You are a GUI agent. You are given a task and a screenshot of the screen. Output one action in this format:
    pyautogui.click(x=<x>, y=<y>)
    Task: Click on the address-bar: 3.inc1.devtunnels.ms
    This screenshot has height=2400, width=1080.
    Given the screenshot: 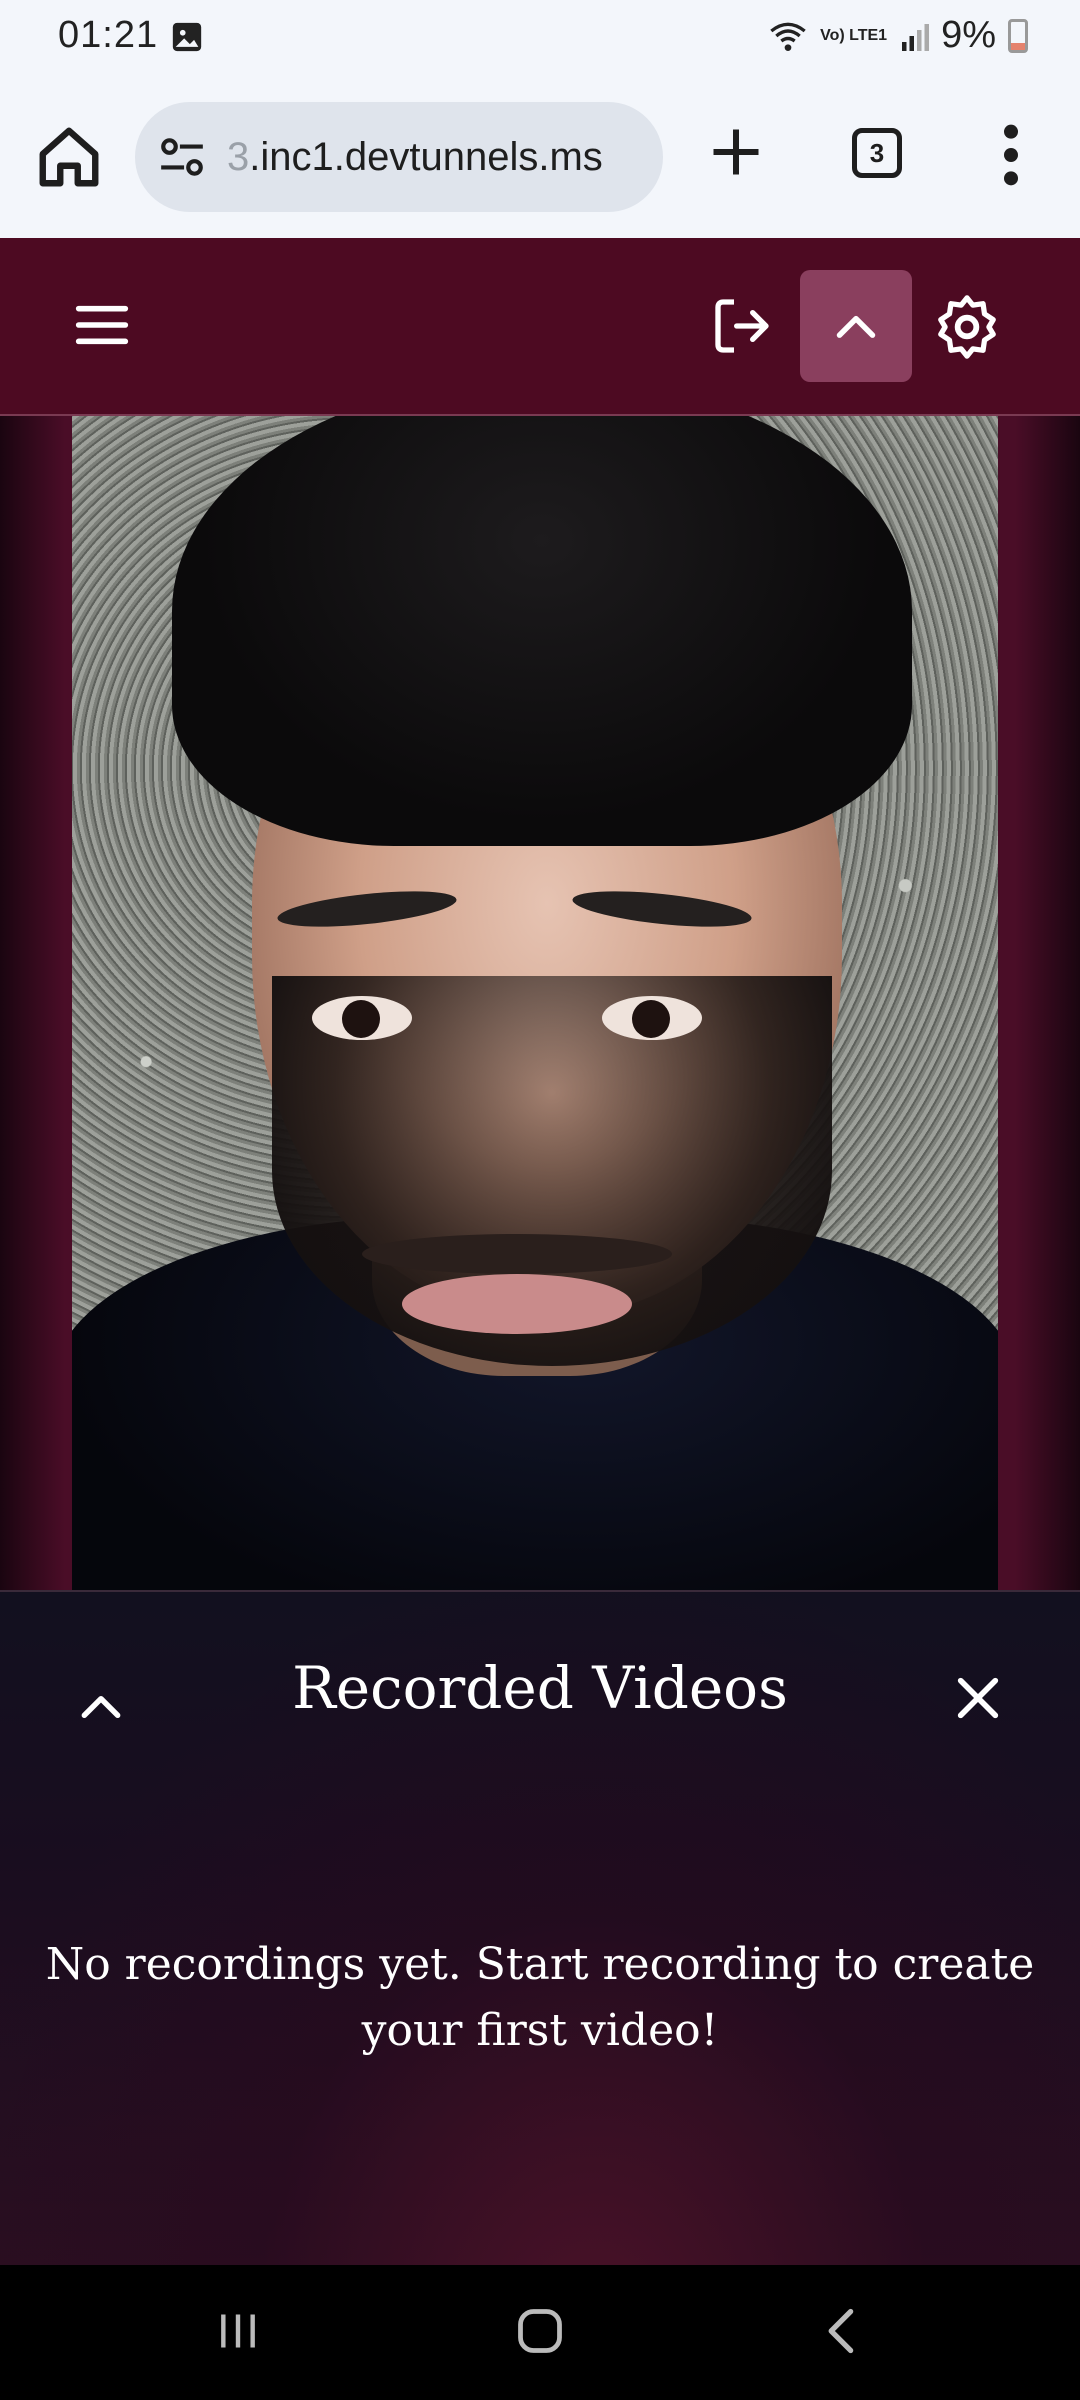 What is the action you would take?
    pyautogui.click(x=399, y=157)
    